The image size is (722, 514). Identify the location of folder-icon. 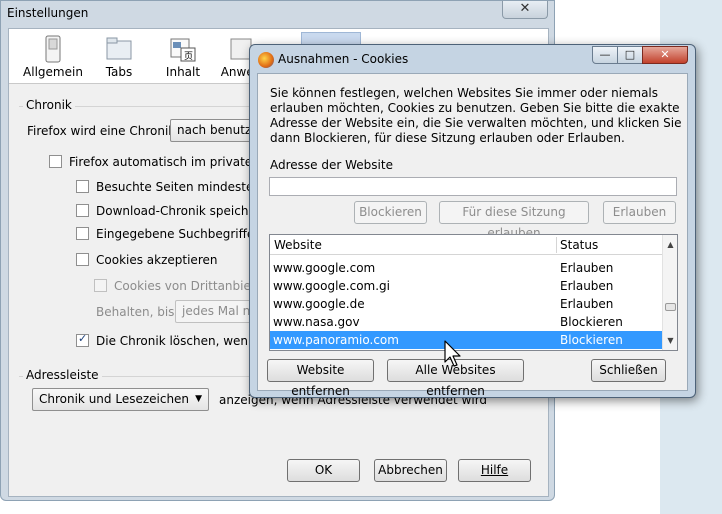
(119, 49).